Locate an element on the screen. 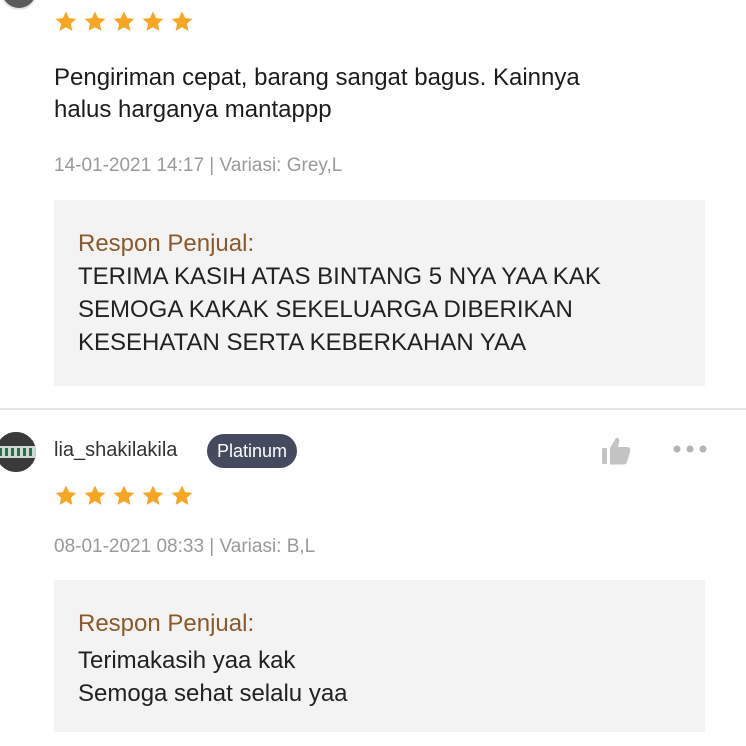 The width and height of the screenshot is (746, 746). reviewer-username: lia_shakilakila is located at coordinates (115, 450).